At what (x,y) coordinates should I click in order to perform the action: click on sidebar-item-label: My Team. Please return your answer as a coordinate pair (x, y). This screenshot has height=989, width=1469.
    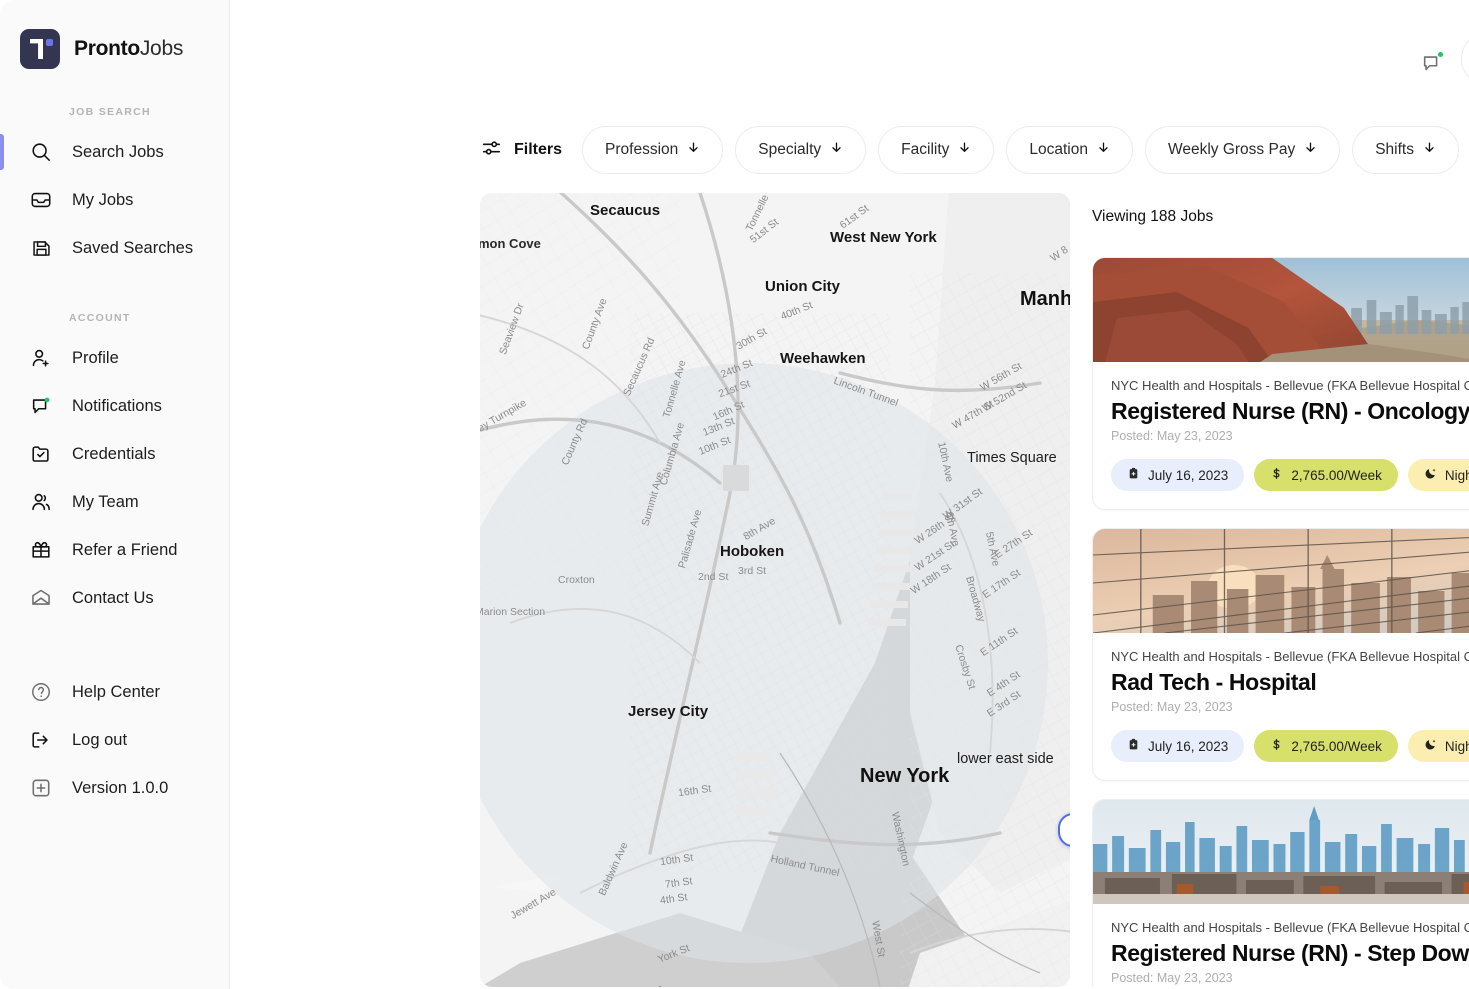
    Looking at the image, I should click on (105, 501).